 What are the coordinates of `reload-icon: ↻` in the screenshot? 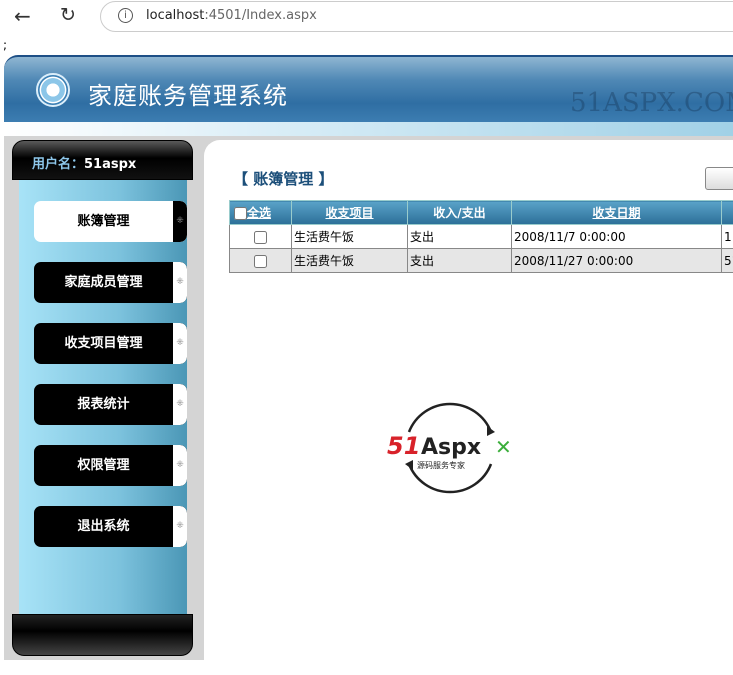 It's located at (68, 15).